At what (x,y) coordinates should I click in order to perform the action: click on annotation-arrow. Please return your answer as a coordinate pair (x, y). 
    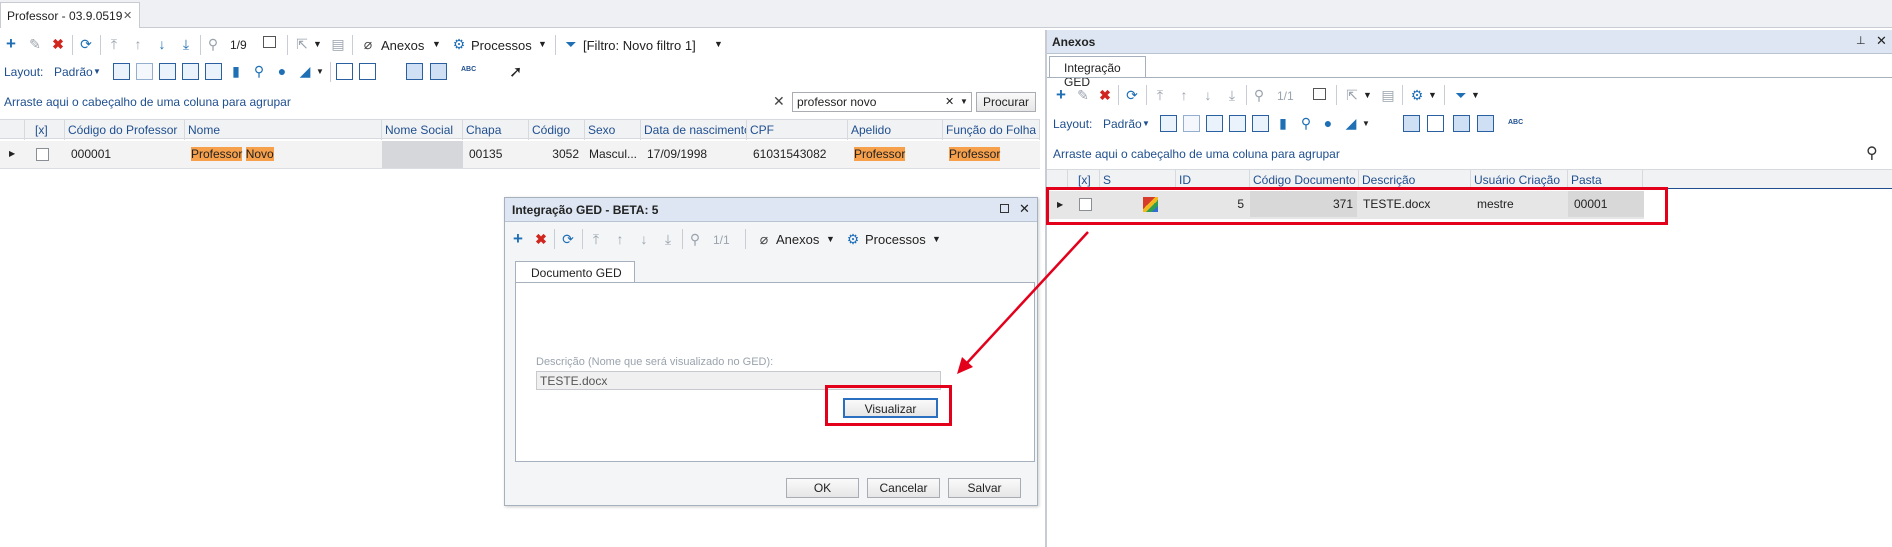
    Looking at the image, I should click on (1023, 302).